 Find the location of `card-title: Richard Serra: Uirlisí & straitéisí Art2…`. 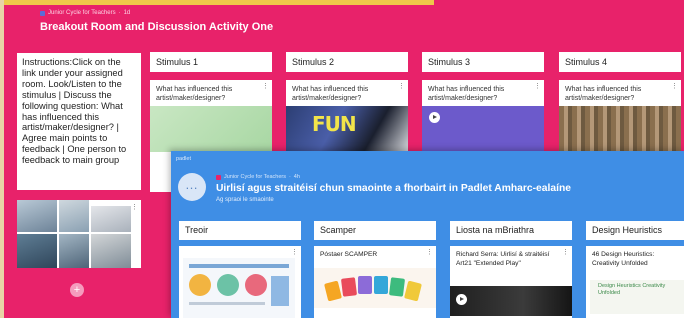

card-title: Richard Serra: Uirlisí & straitéisí Art2… is located at coordinates (503, 259).